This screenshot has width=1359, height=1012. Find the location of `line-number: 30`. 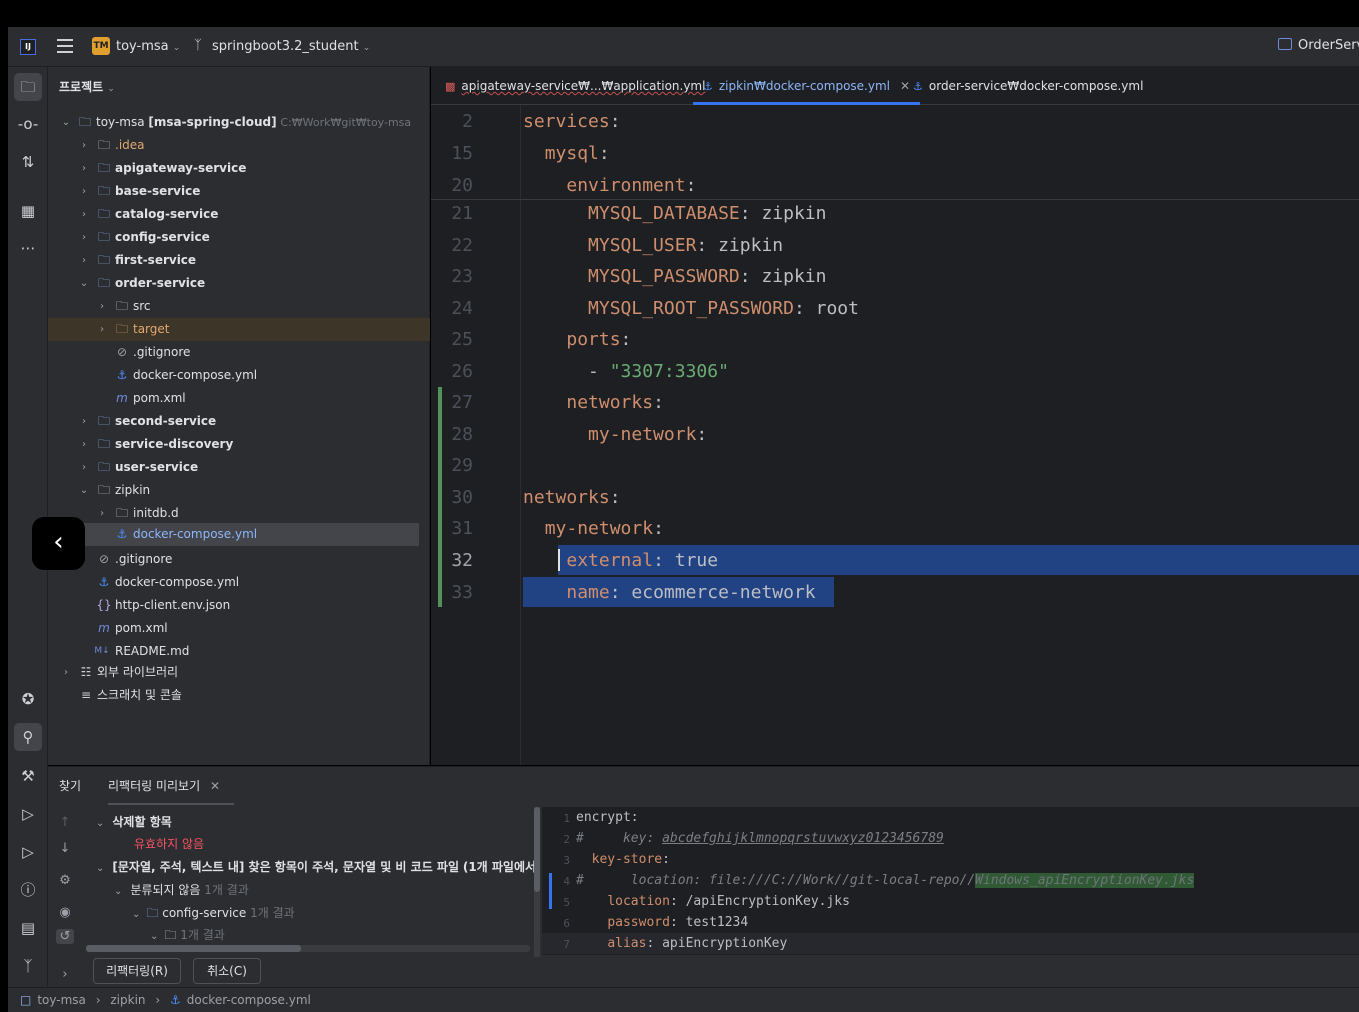

line-number: 30 is located at coordinates (452, 497).